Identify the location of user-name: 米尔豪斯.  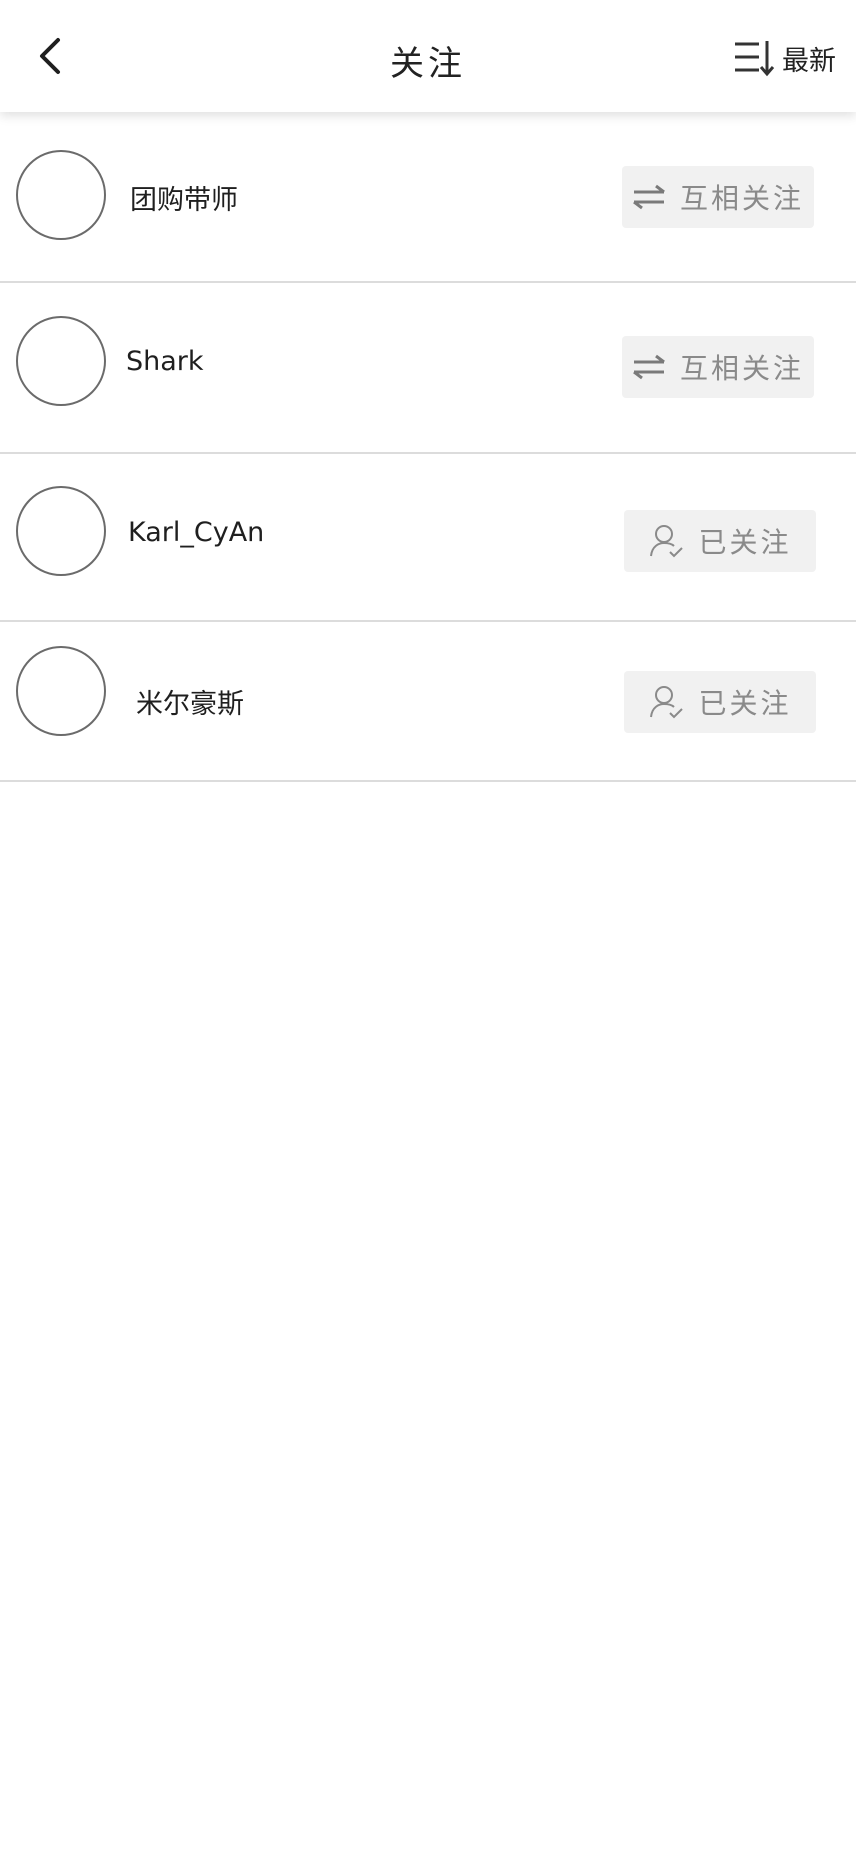
(190, 701).